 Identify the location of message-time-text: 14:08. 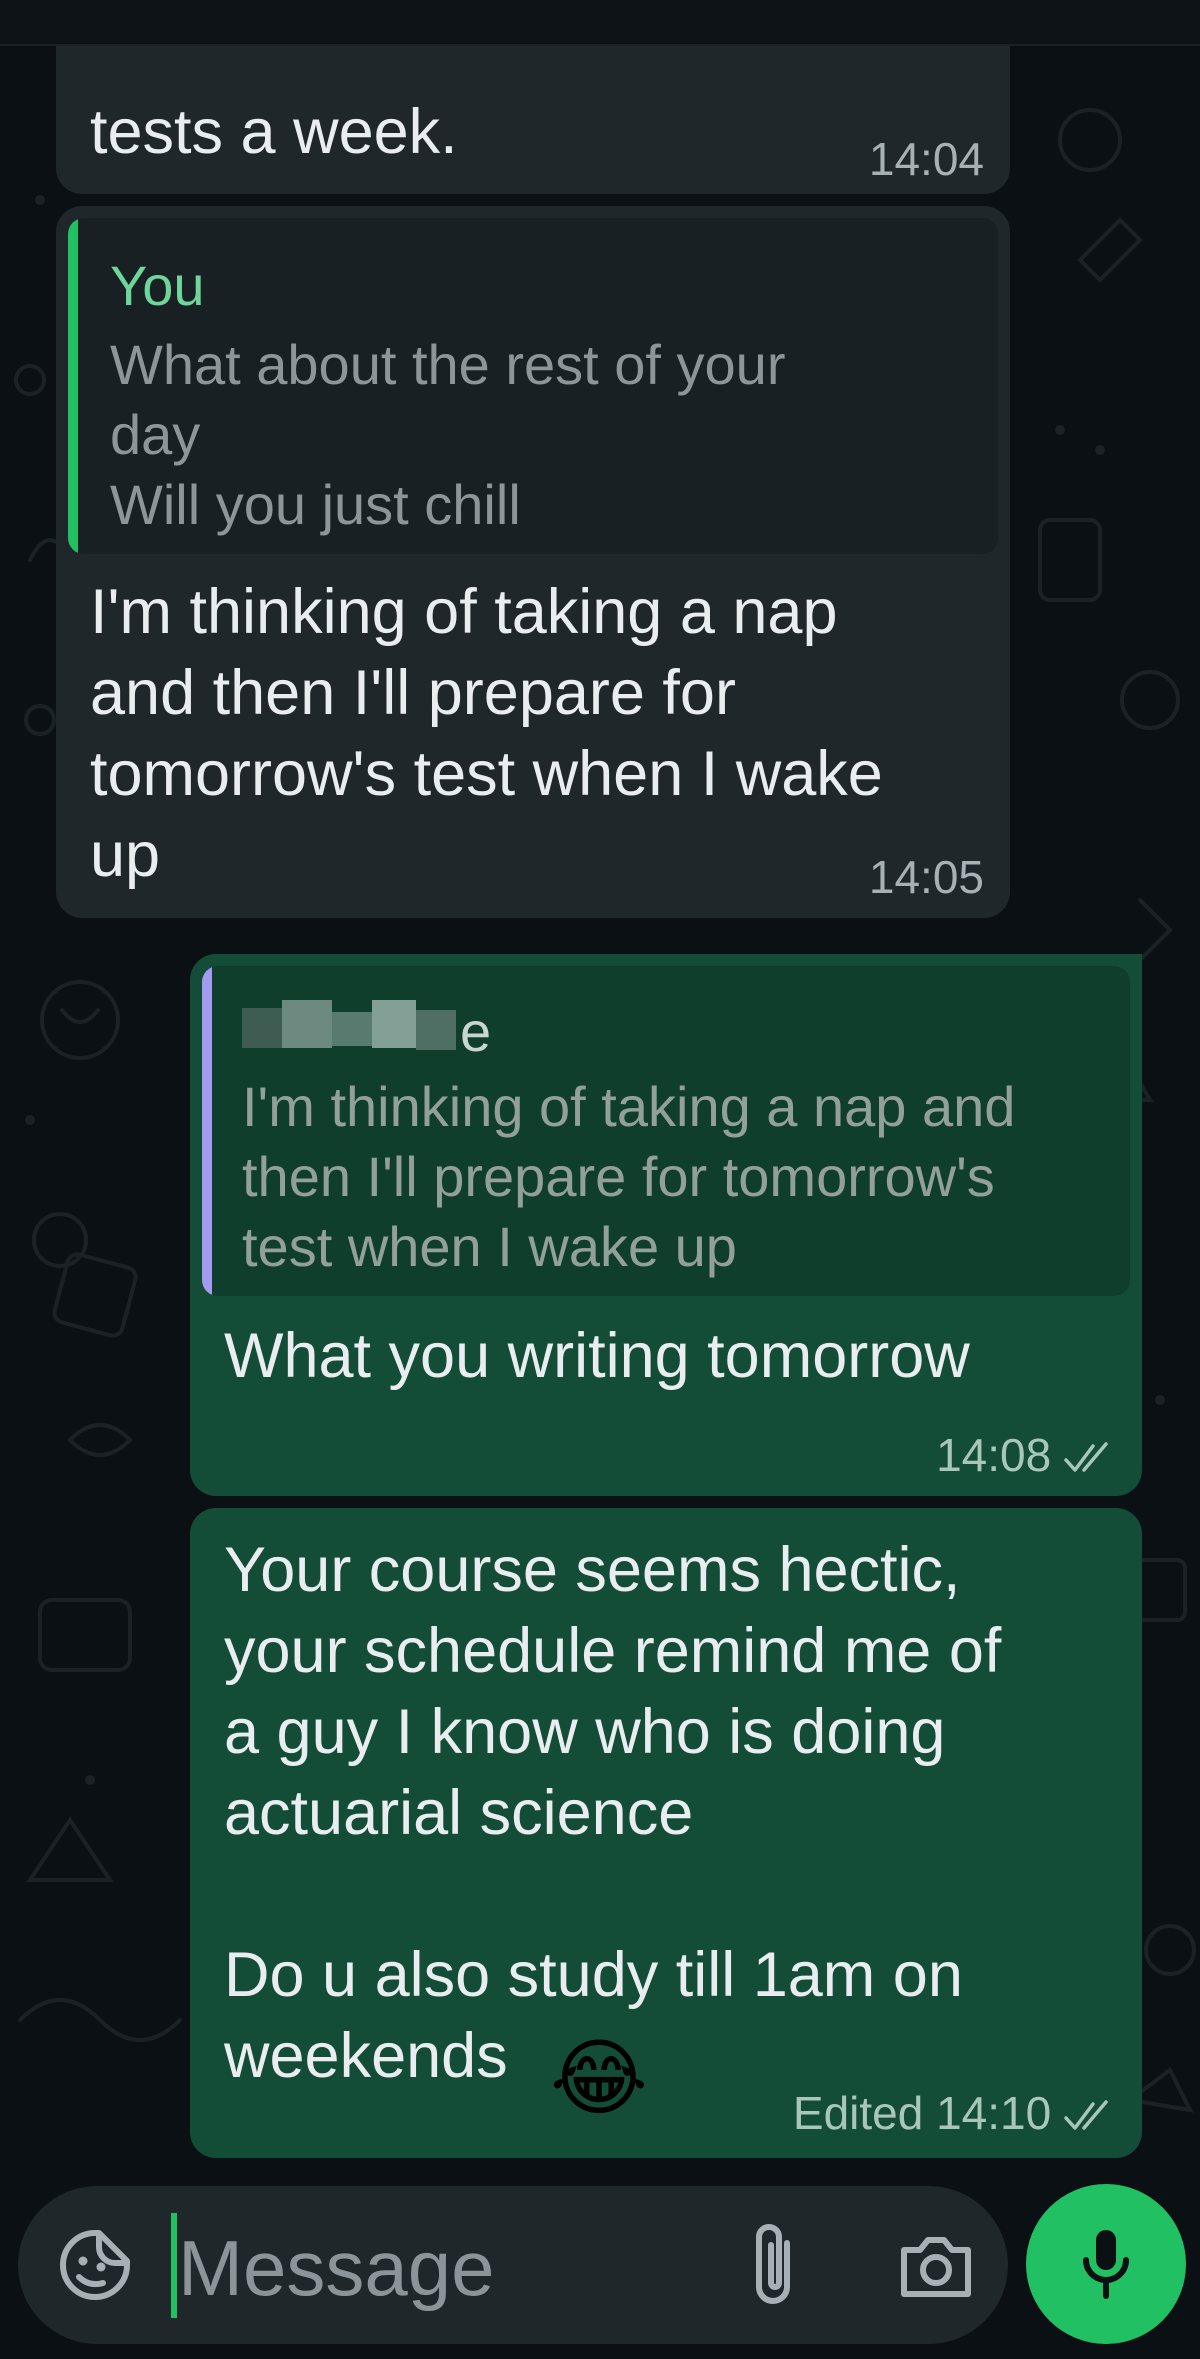
(994, 1455).